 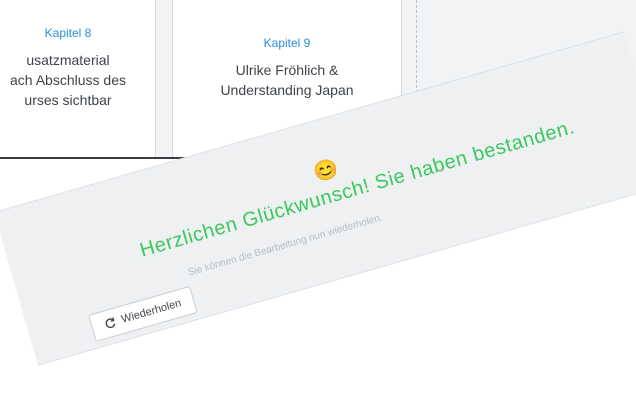 I want to click on chapter-description: Ulrike Fröhlich & Understanding Japan, so click(x=287, y=80).